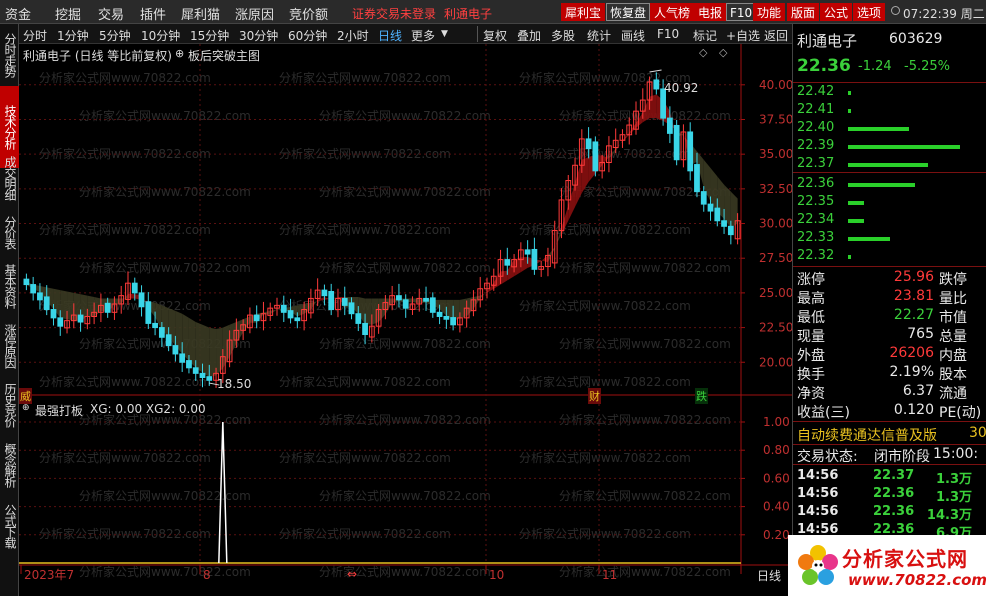 The image size is (986, 596). What do you see at coordinates (741, 12) in the screenshot?
I see `button-f10-top: F10` at bounding box center [741, 12].